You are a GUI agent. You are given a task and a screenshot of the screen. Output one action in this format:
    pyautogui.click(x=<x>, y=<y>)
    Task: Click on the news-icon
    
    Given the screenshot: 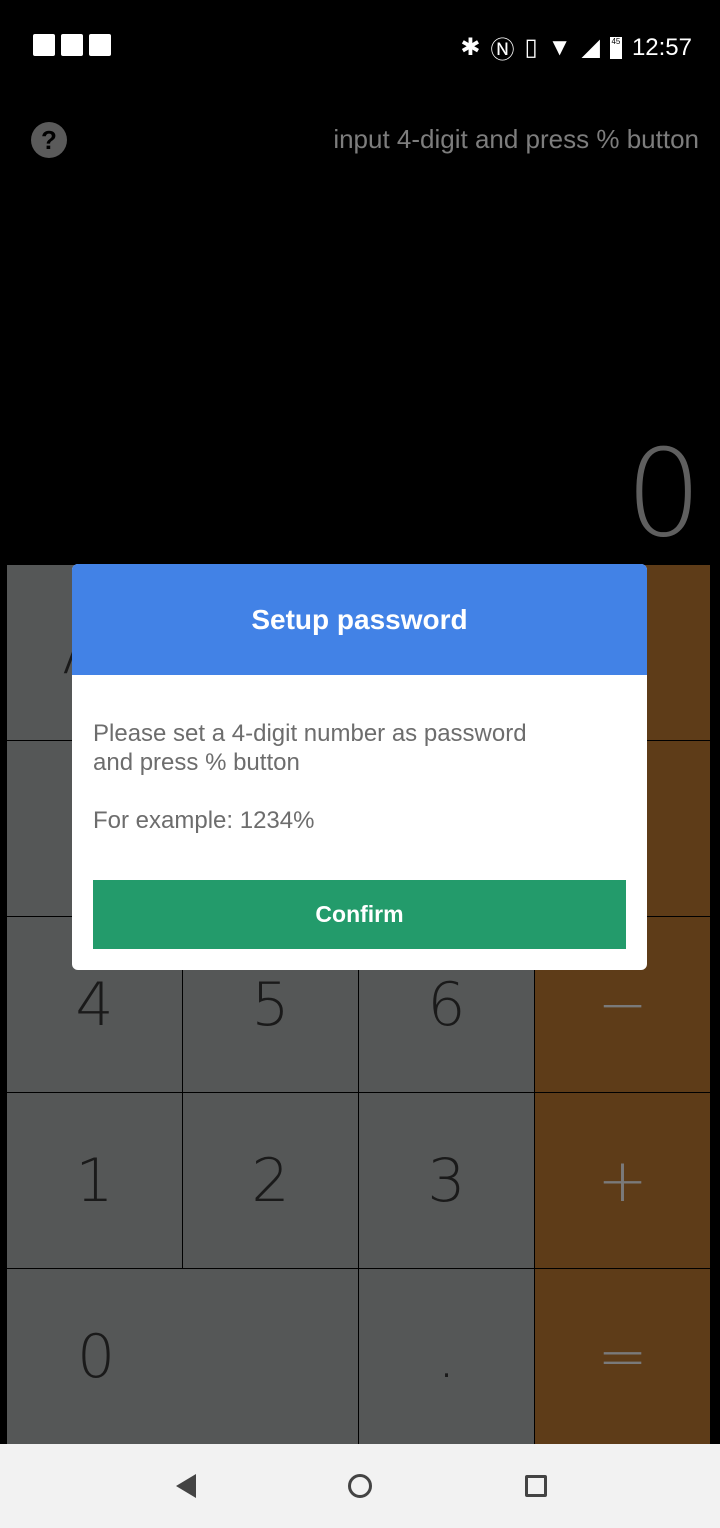 What is the action you would take?
    pyautogui.click(x=44, y=45)
    